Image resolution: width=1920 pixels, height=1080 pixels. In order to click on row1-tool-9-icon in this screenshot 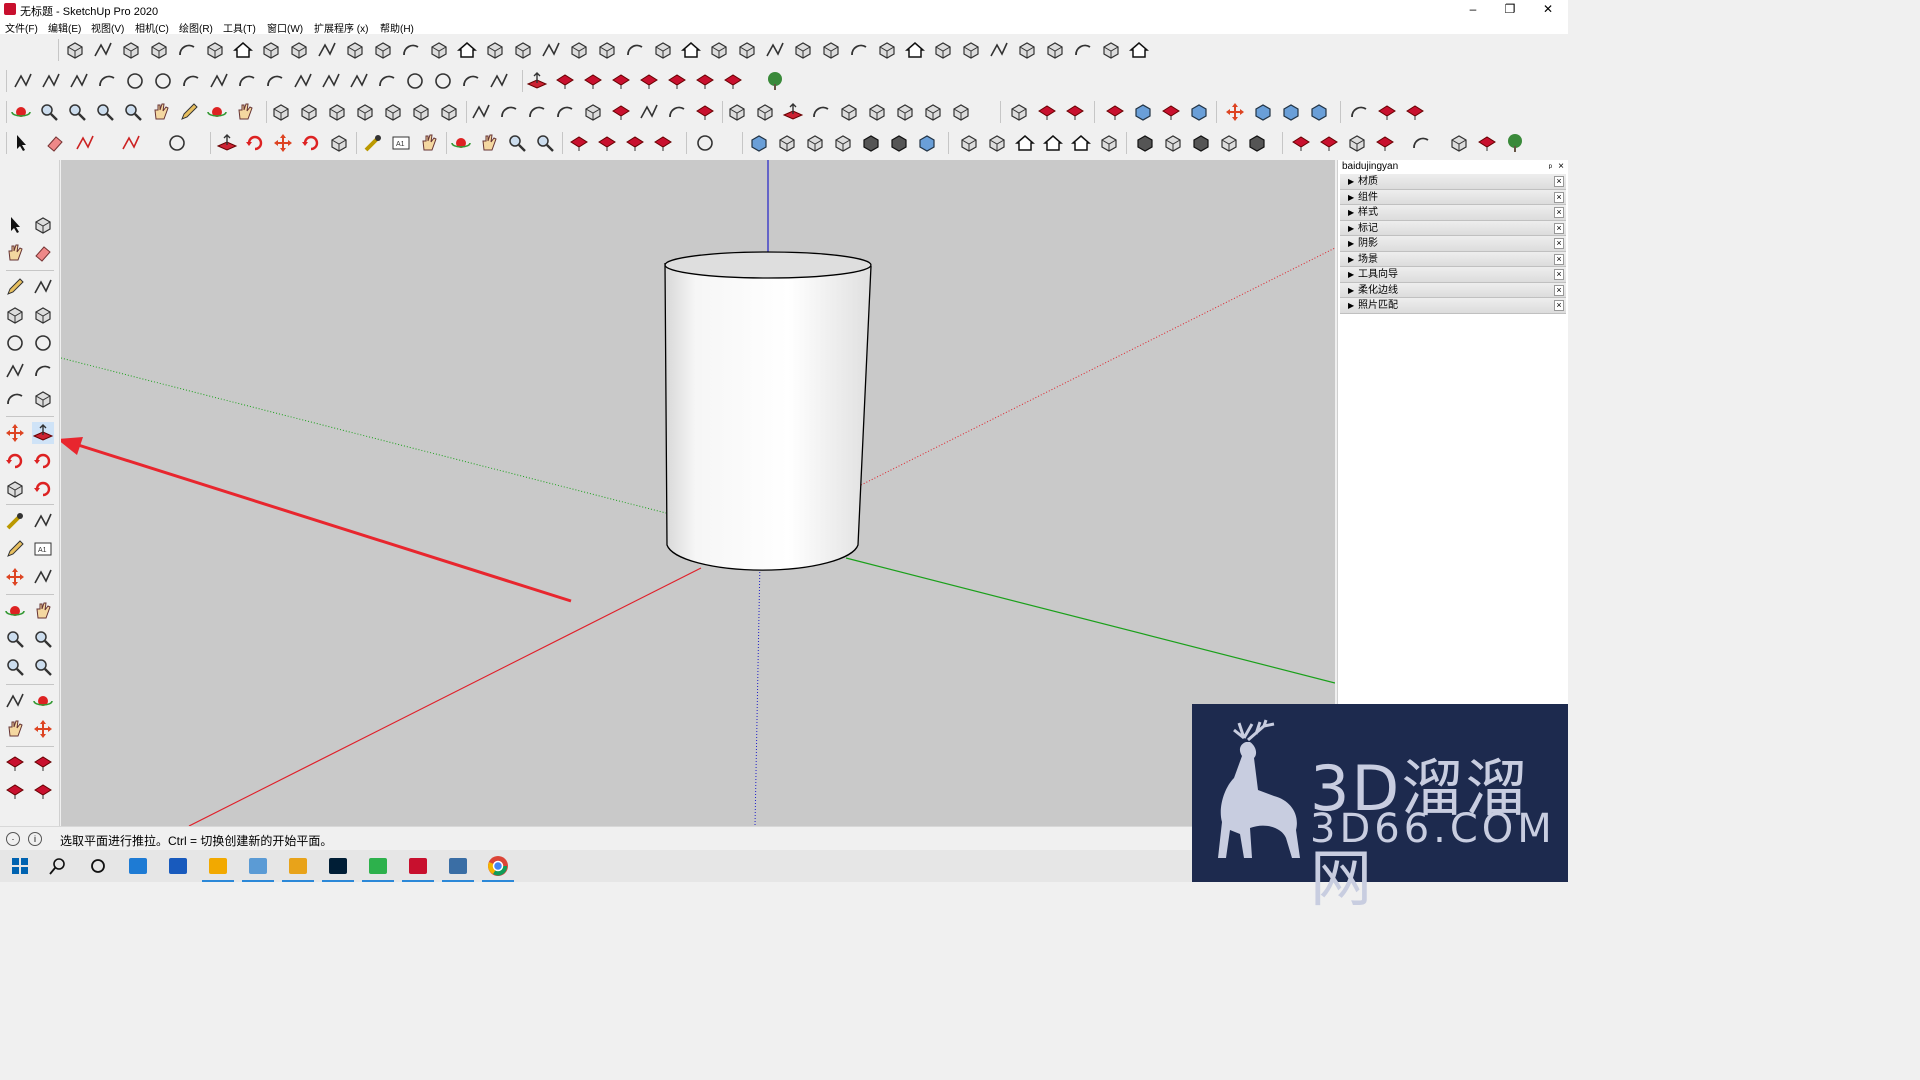, I will do `click(299, 50)`.